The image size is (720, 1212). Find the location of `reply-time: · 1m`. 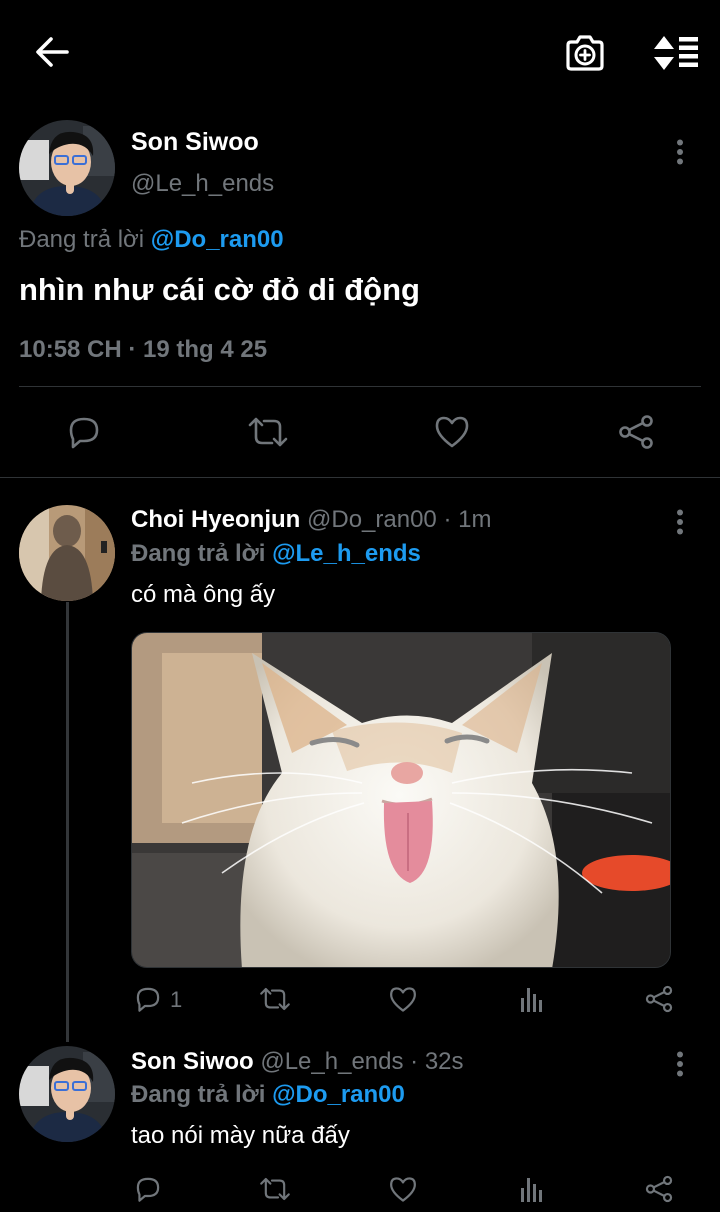

reply-time: · 1m is located at coordinates (467, 519).